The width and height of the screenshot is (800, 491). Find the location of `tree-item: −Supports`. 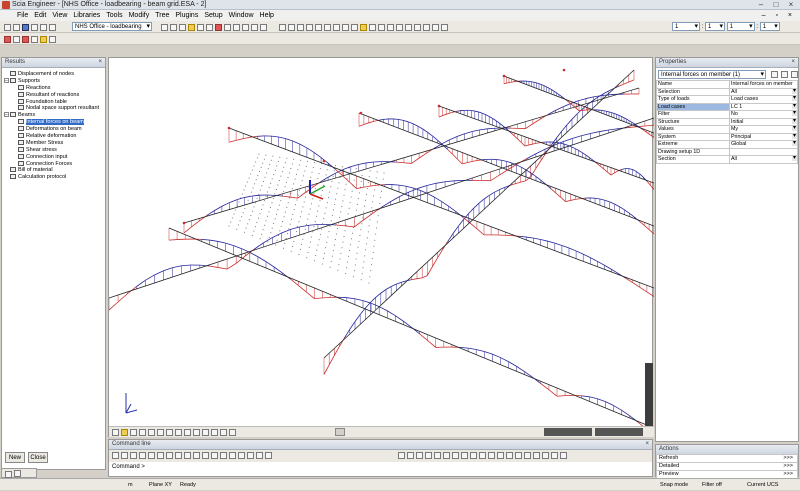

tree-item: −Supports is located at coordinates (54, 81).